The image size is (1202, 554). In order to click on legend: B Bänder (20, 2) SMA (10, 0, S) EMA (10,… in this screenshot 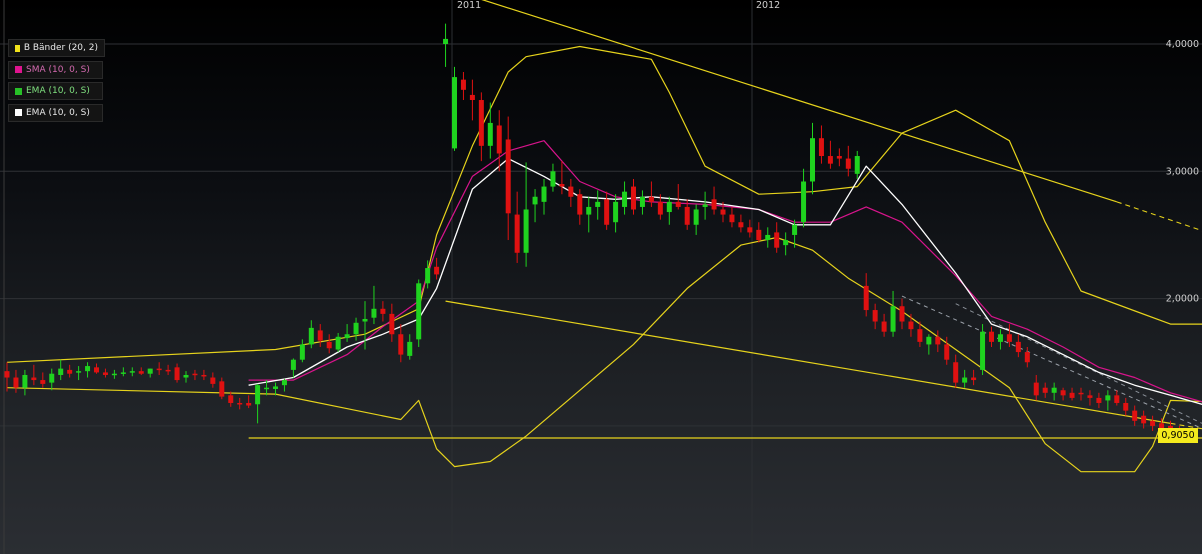, I will do `click(56, 82)`.